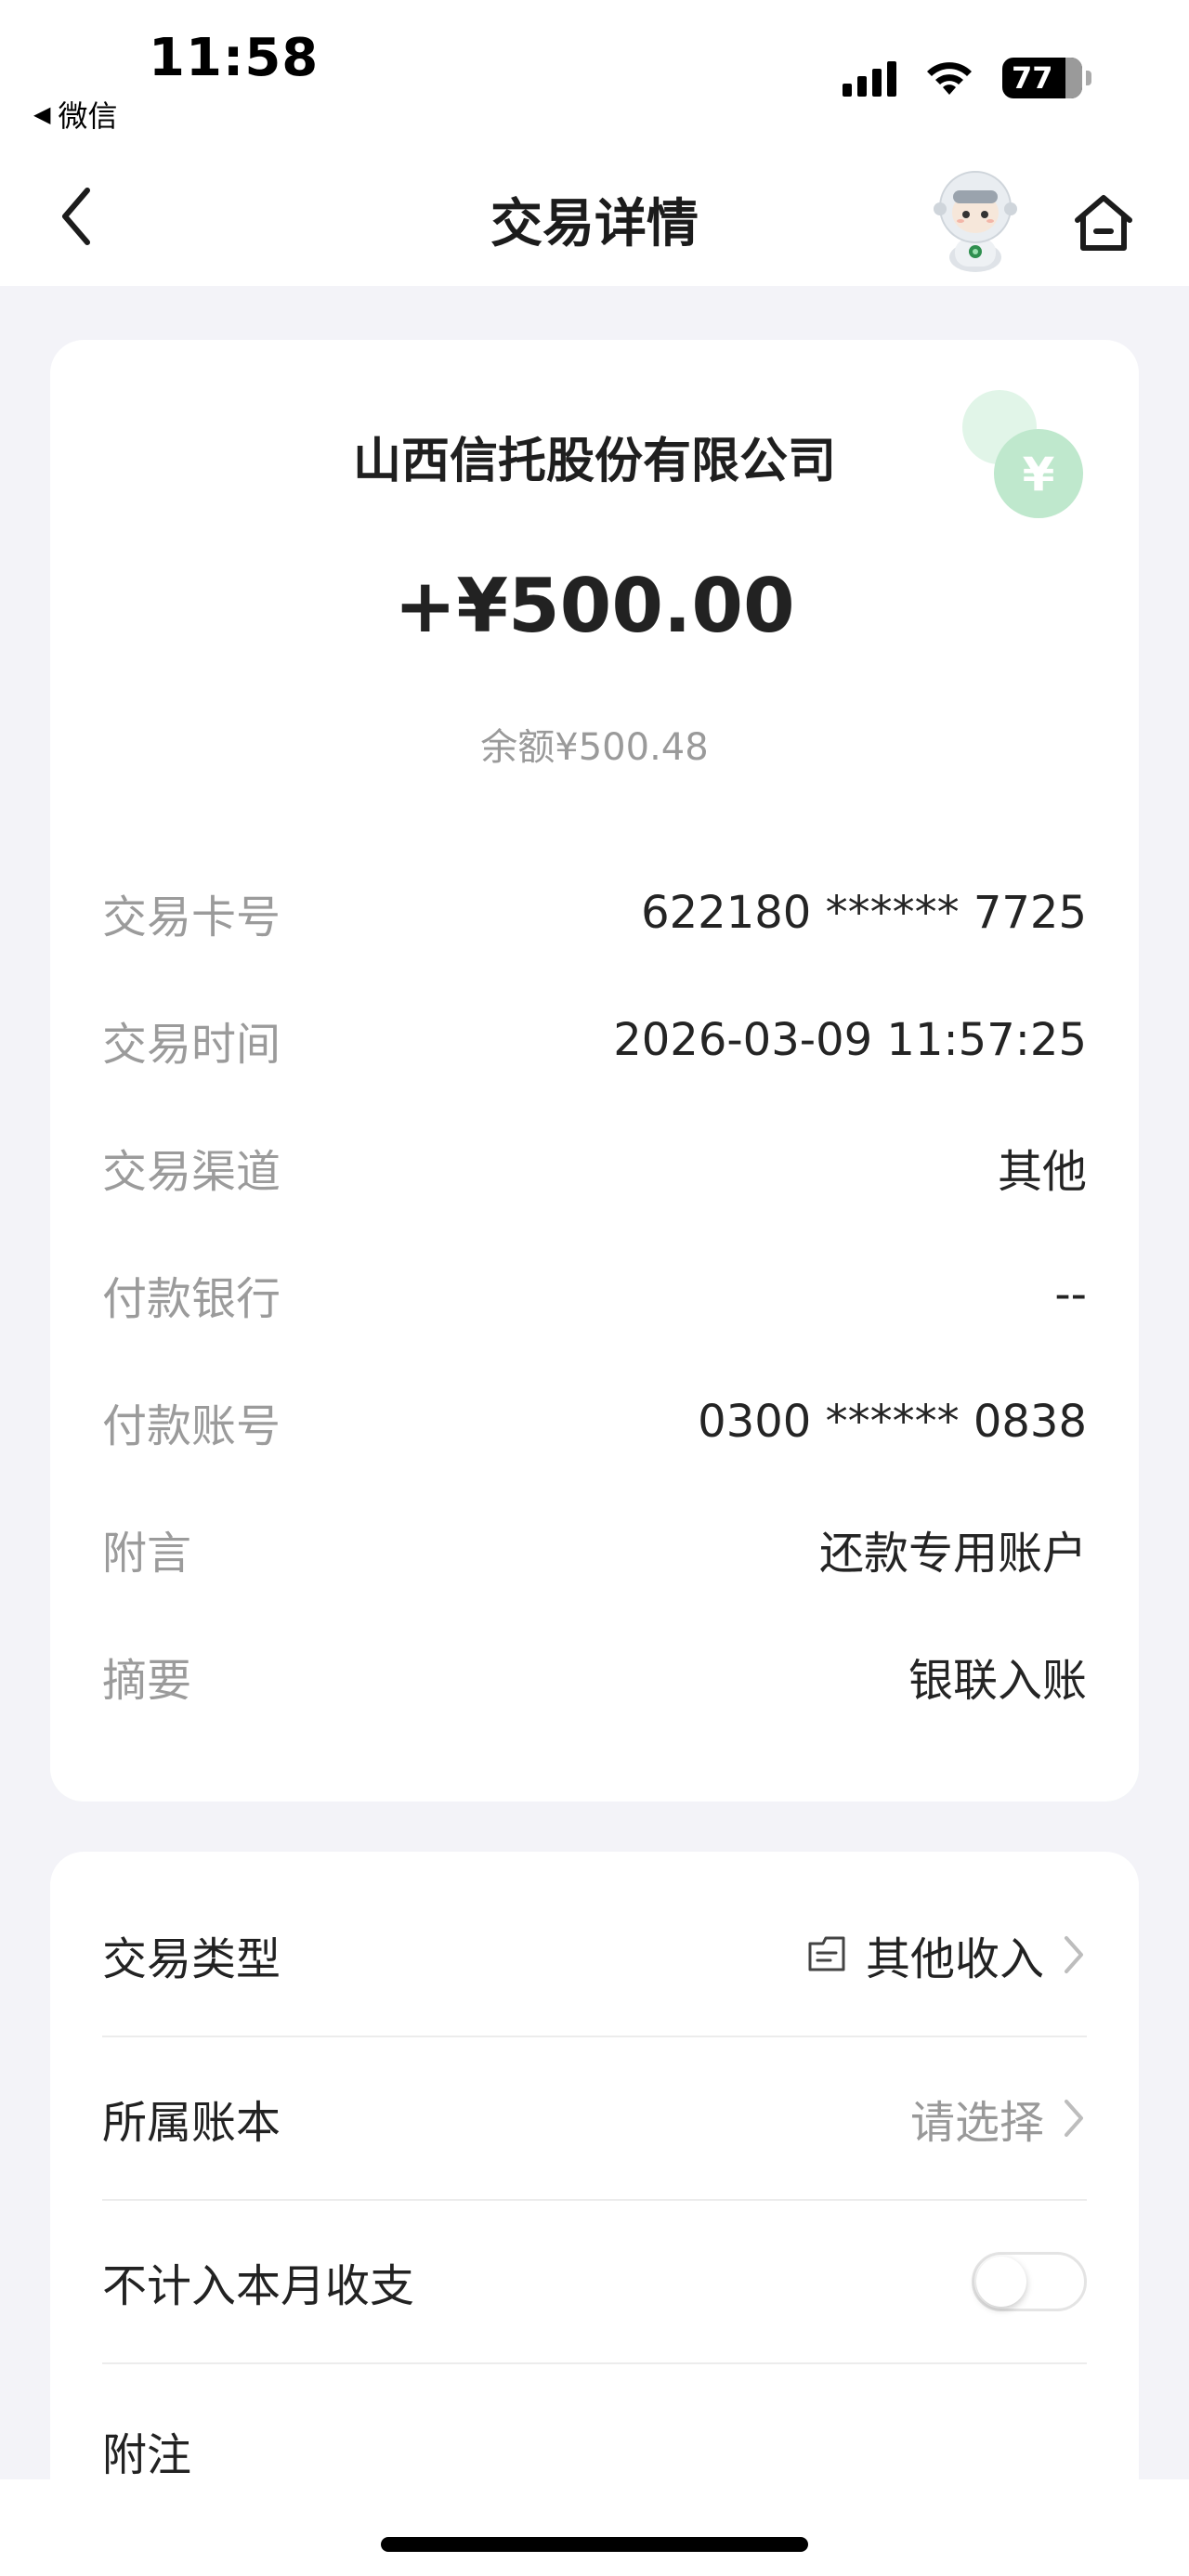 The width and height of the screenshot is (1189, 2576). Describe the element at coordinates (594, 1294) in the screenshot. I see `detail-row-payer-bank: 付款银行 --` at that location.